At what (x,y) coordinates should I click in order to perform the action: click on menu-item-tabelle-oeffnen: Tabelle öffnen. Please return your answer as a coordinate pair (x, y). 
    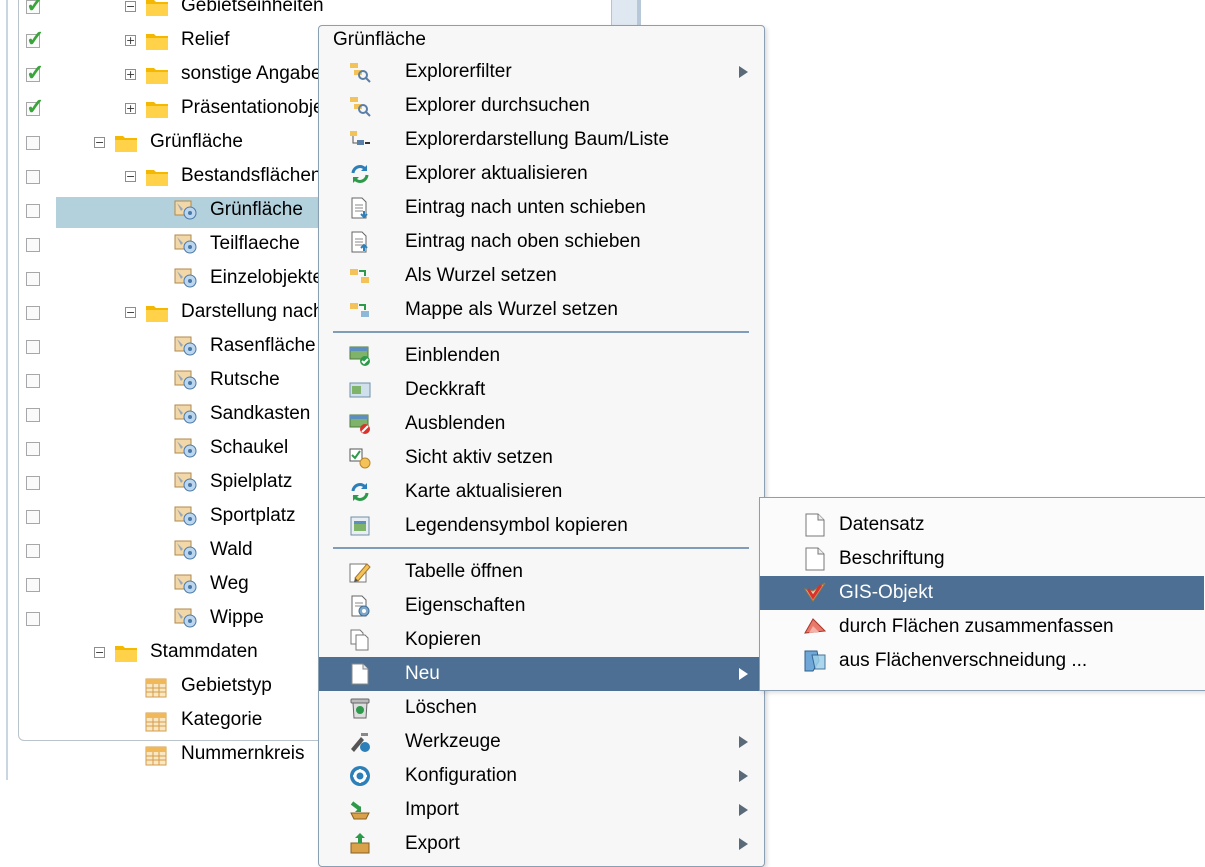
    Looking at the image, I should click on (540, 572).